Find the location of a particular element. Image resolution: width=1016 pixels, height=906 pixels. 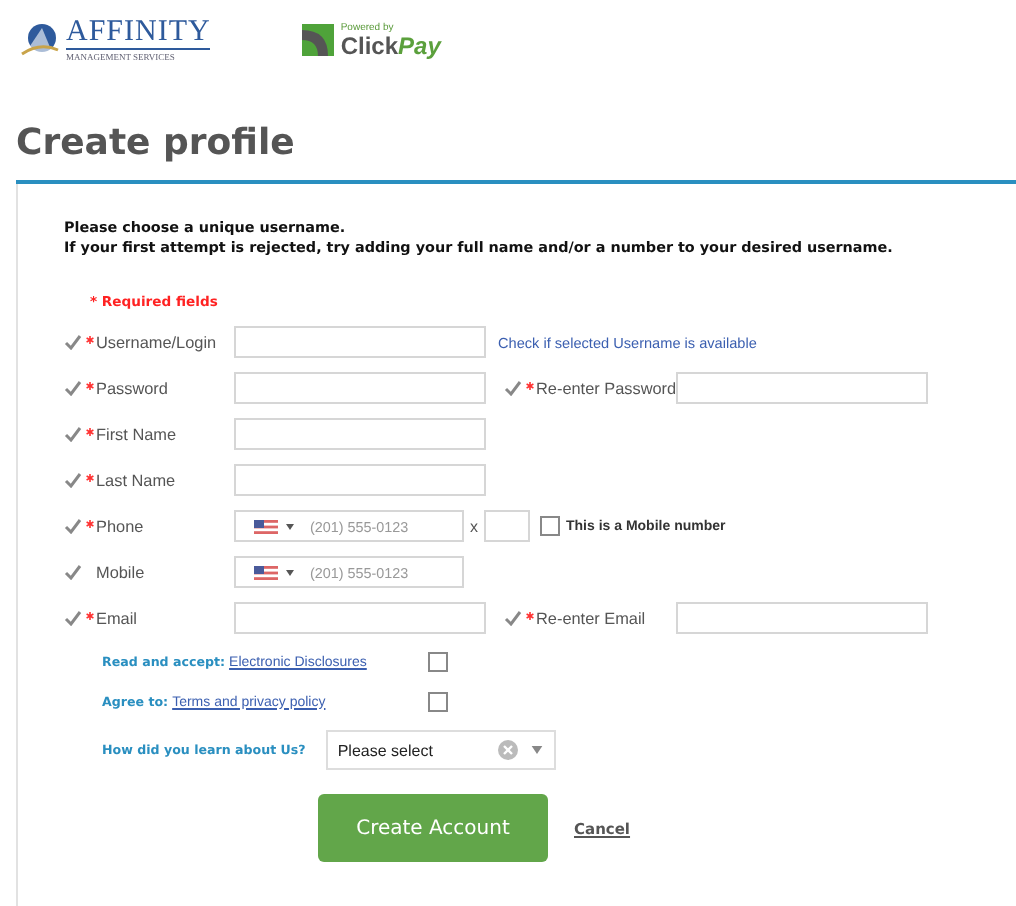

clickpay-wordmark: ClickPay is located at coordinates (390, 45).